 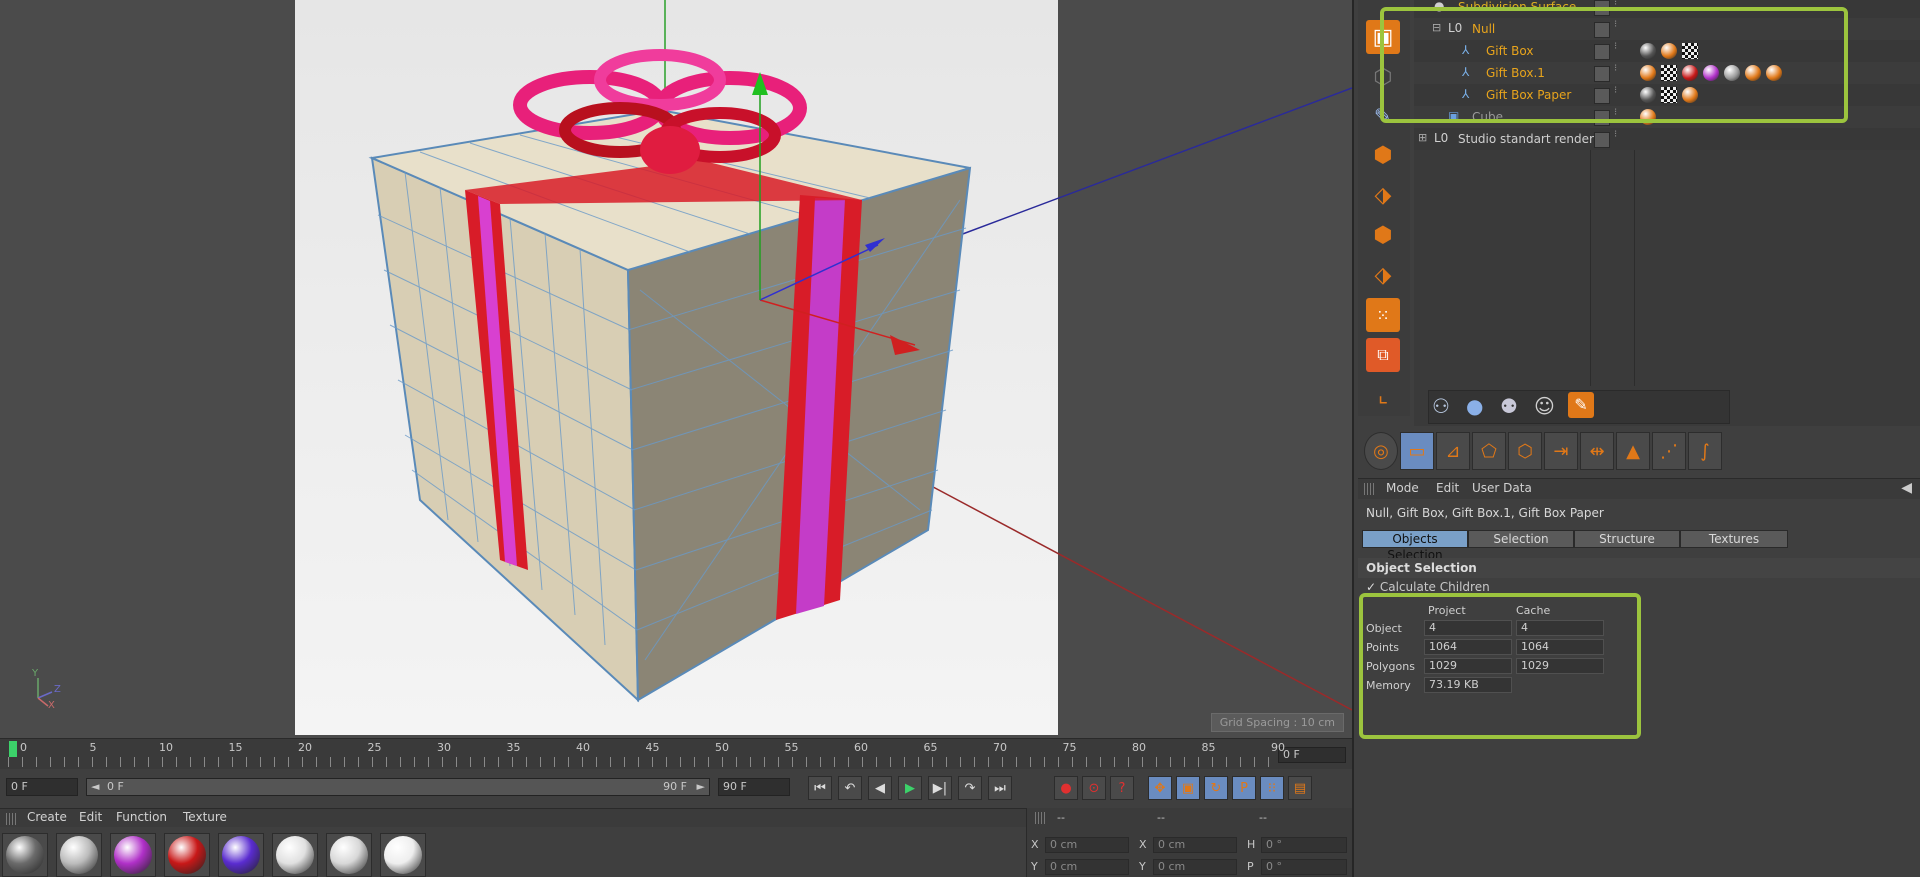 I want to click on tick-label: 90, so click(x=1278, y=747).